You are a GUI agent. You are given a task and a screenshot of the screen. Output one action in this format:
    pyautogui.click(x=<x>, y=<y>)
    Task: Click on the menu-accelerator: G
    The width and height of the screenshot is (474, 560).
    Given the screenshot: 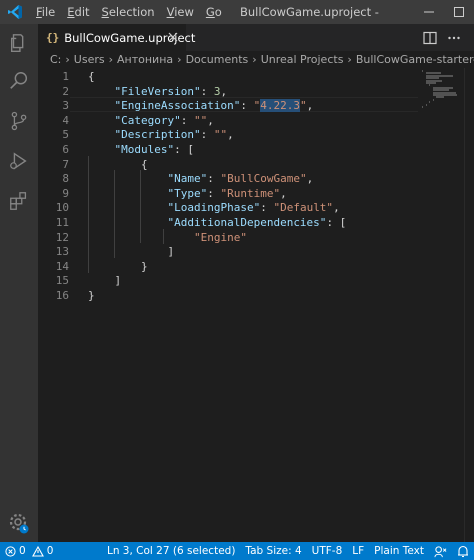 What is the action you would take?
    pyautogui.click(x=210, y=12)
    